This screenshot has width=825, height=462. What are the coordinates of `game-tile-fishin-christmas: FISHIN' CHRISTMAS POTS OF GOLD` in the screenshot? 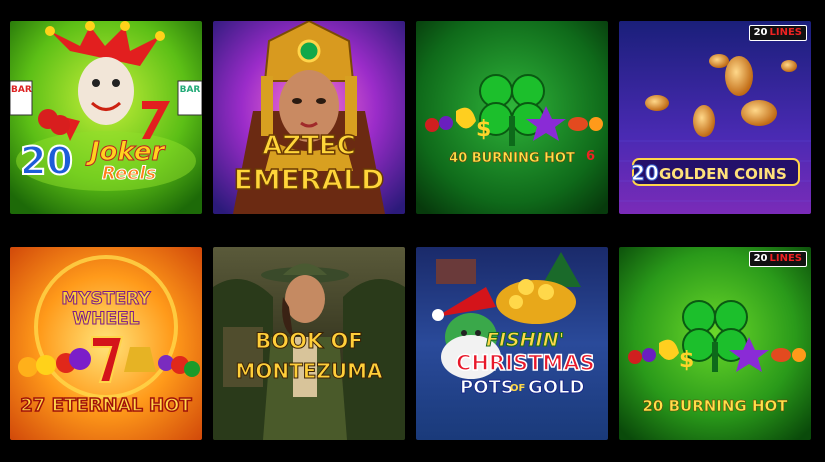 It's located at (512, 343).